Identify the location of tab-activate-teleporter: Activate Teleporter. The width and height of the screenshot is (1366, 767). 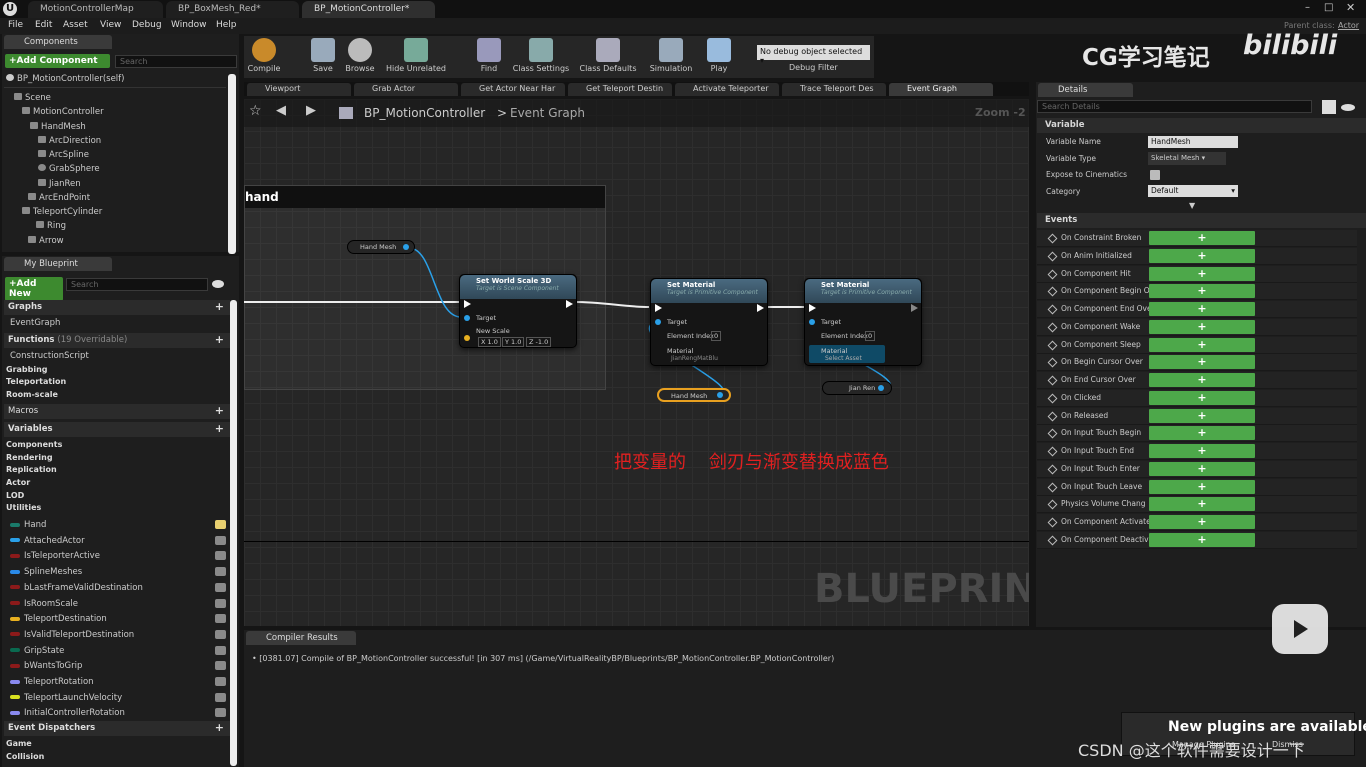
(727, 89).